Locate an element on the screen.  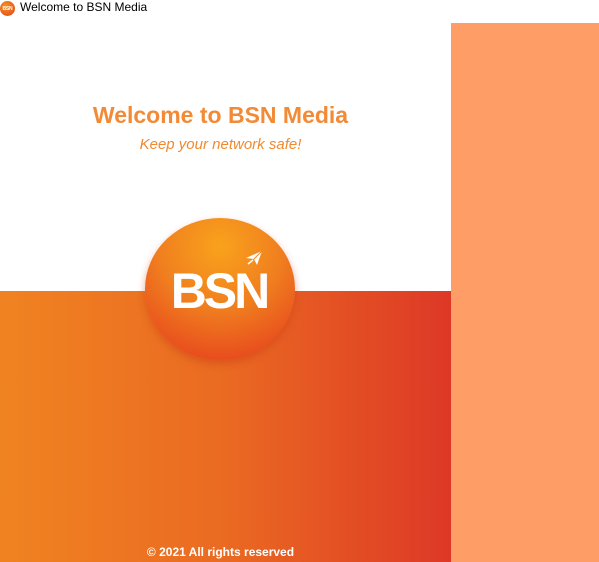
app-icon-label: BSN is located at coordinates (7, 8).